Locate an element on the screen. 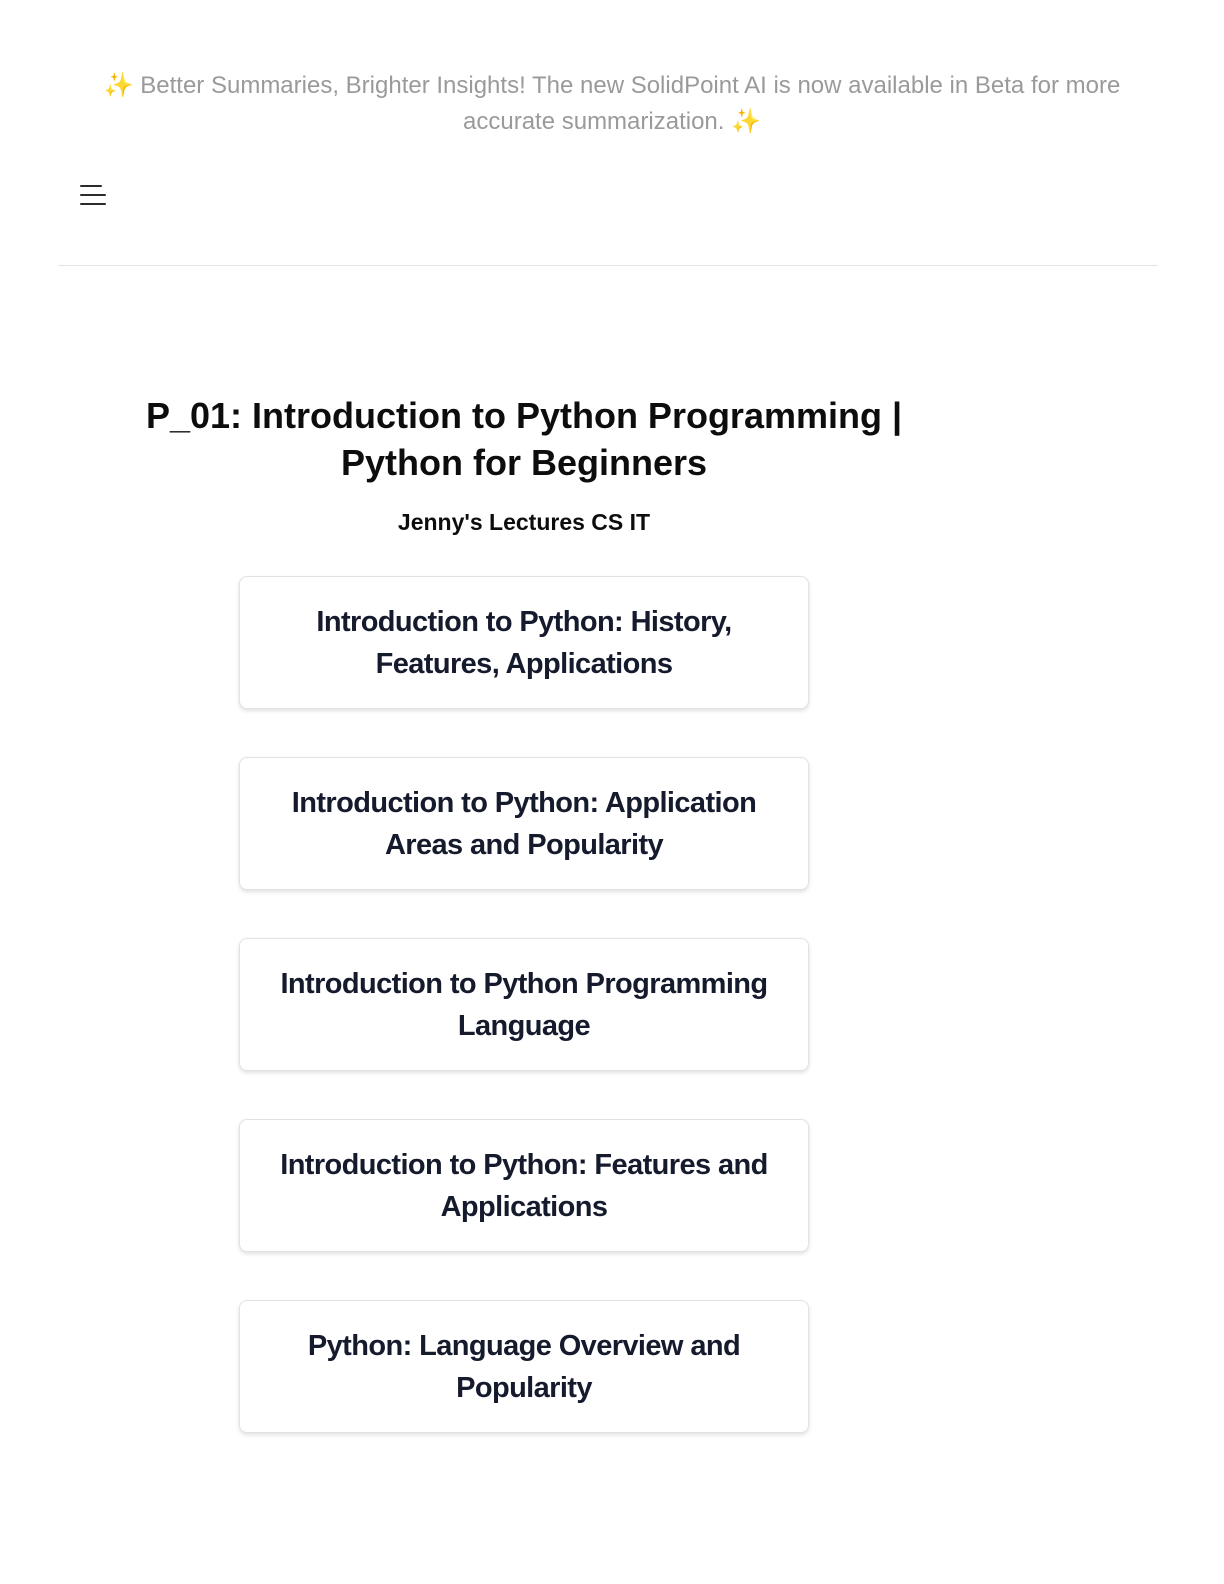 The width and height of the screenshot is (1224, 1584). hamburger-menu-icon is located at coordinates (93, 195).